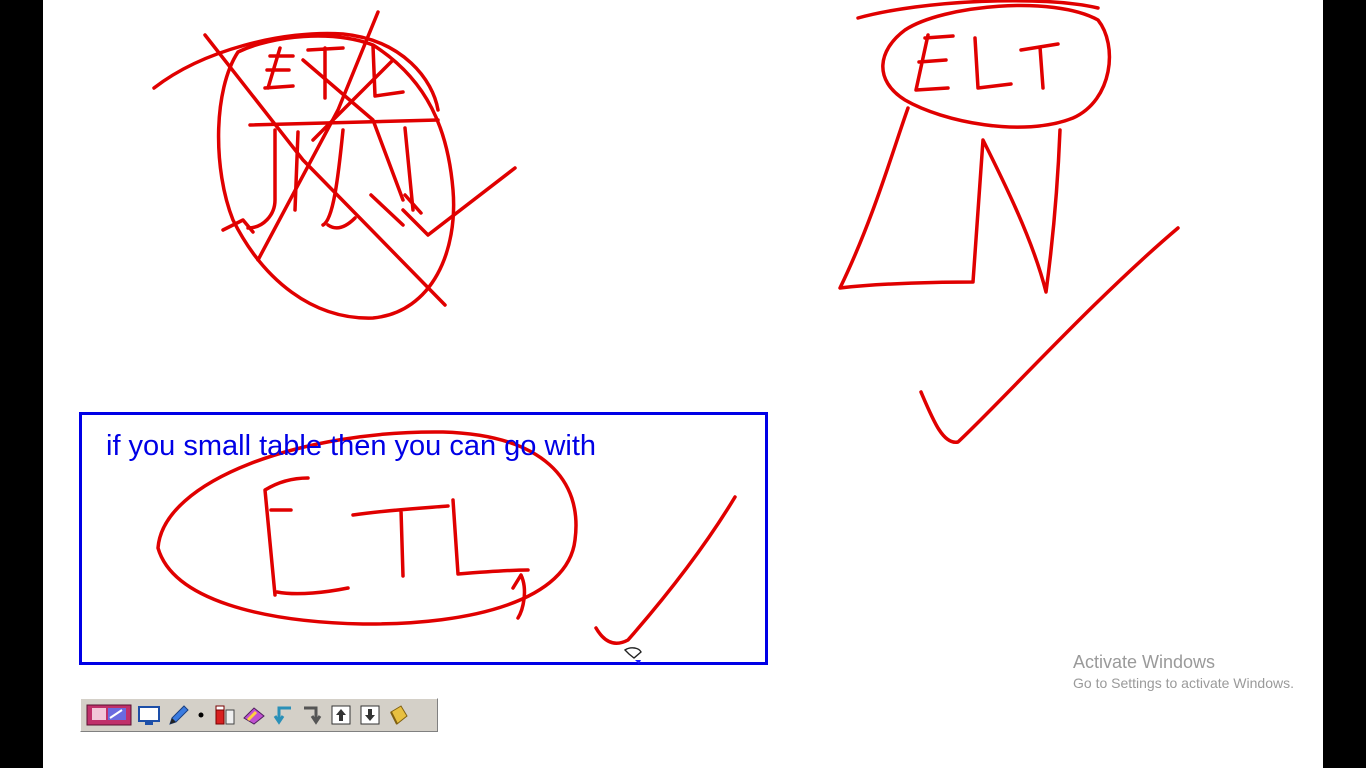 The width and height of the screenshot is (1366, 768). Describe the element at coordinates (334, 165) in the screenshot. I see `left-etl-diagram` at that location.